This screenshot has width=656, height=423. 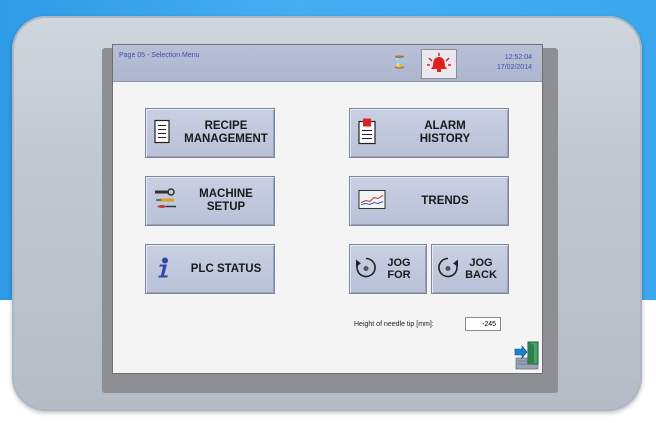 What do you see at coordinates (159, 55) in the screenshot?
I see `page-title: Page 05 - Selection Menu` at bounding box center [159, 55].